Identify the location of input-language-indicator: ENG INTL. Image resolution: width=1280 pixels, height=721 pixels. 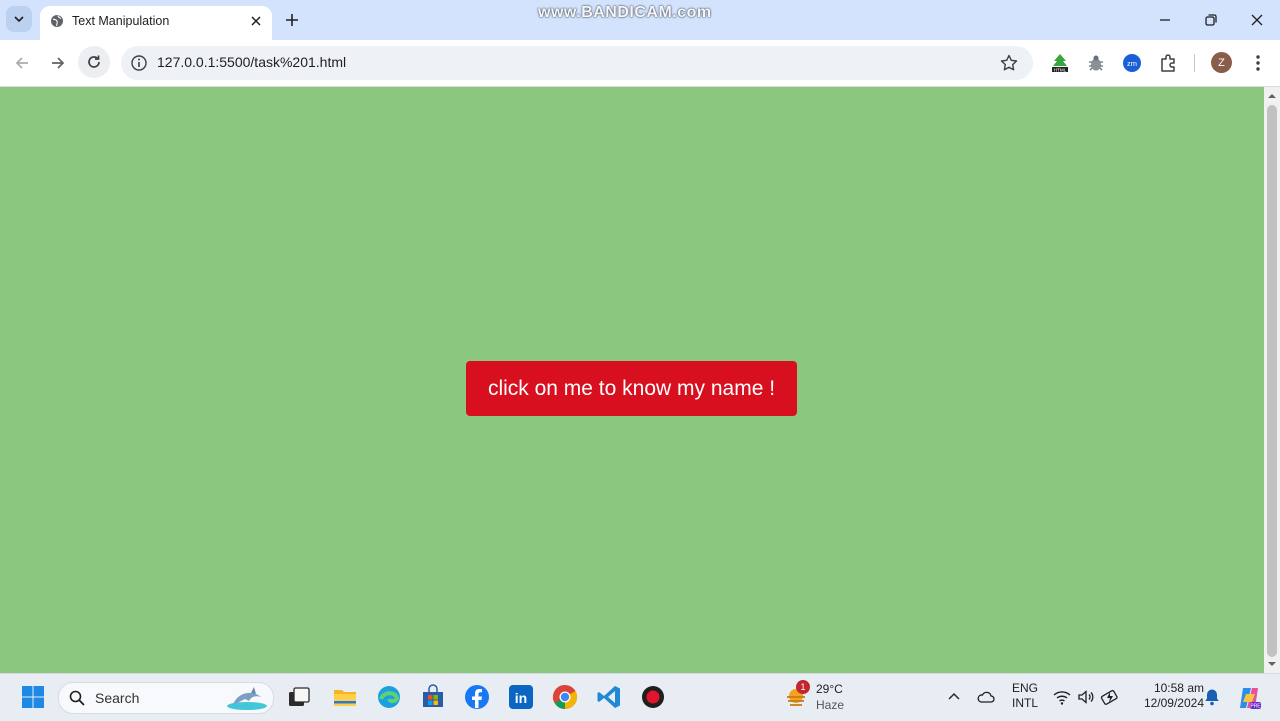
(1025, 696).